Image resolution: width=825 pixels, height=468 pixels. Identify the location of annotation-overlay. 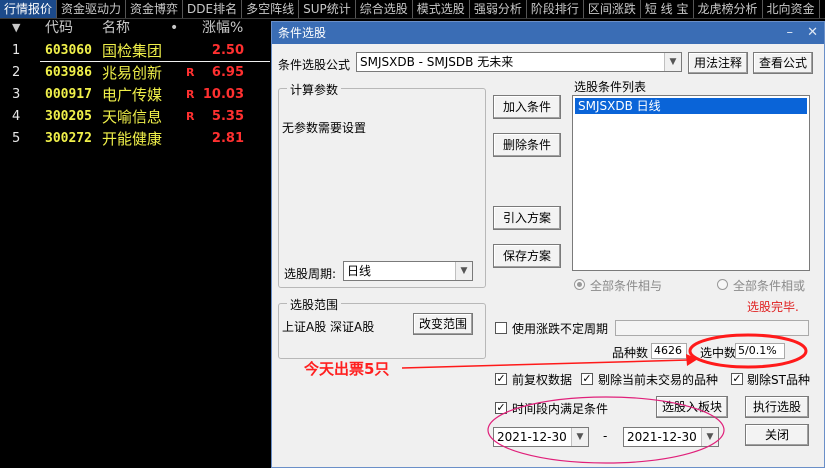
(604, 398).